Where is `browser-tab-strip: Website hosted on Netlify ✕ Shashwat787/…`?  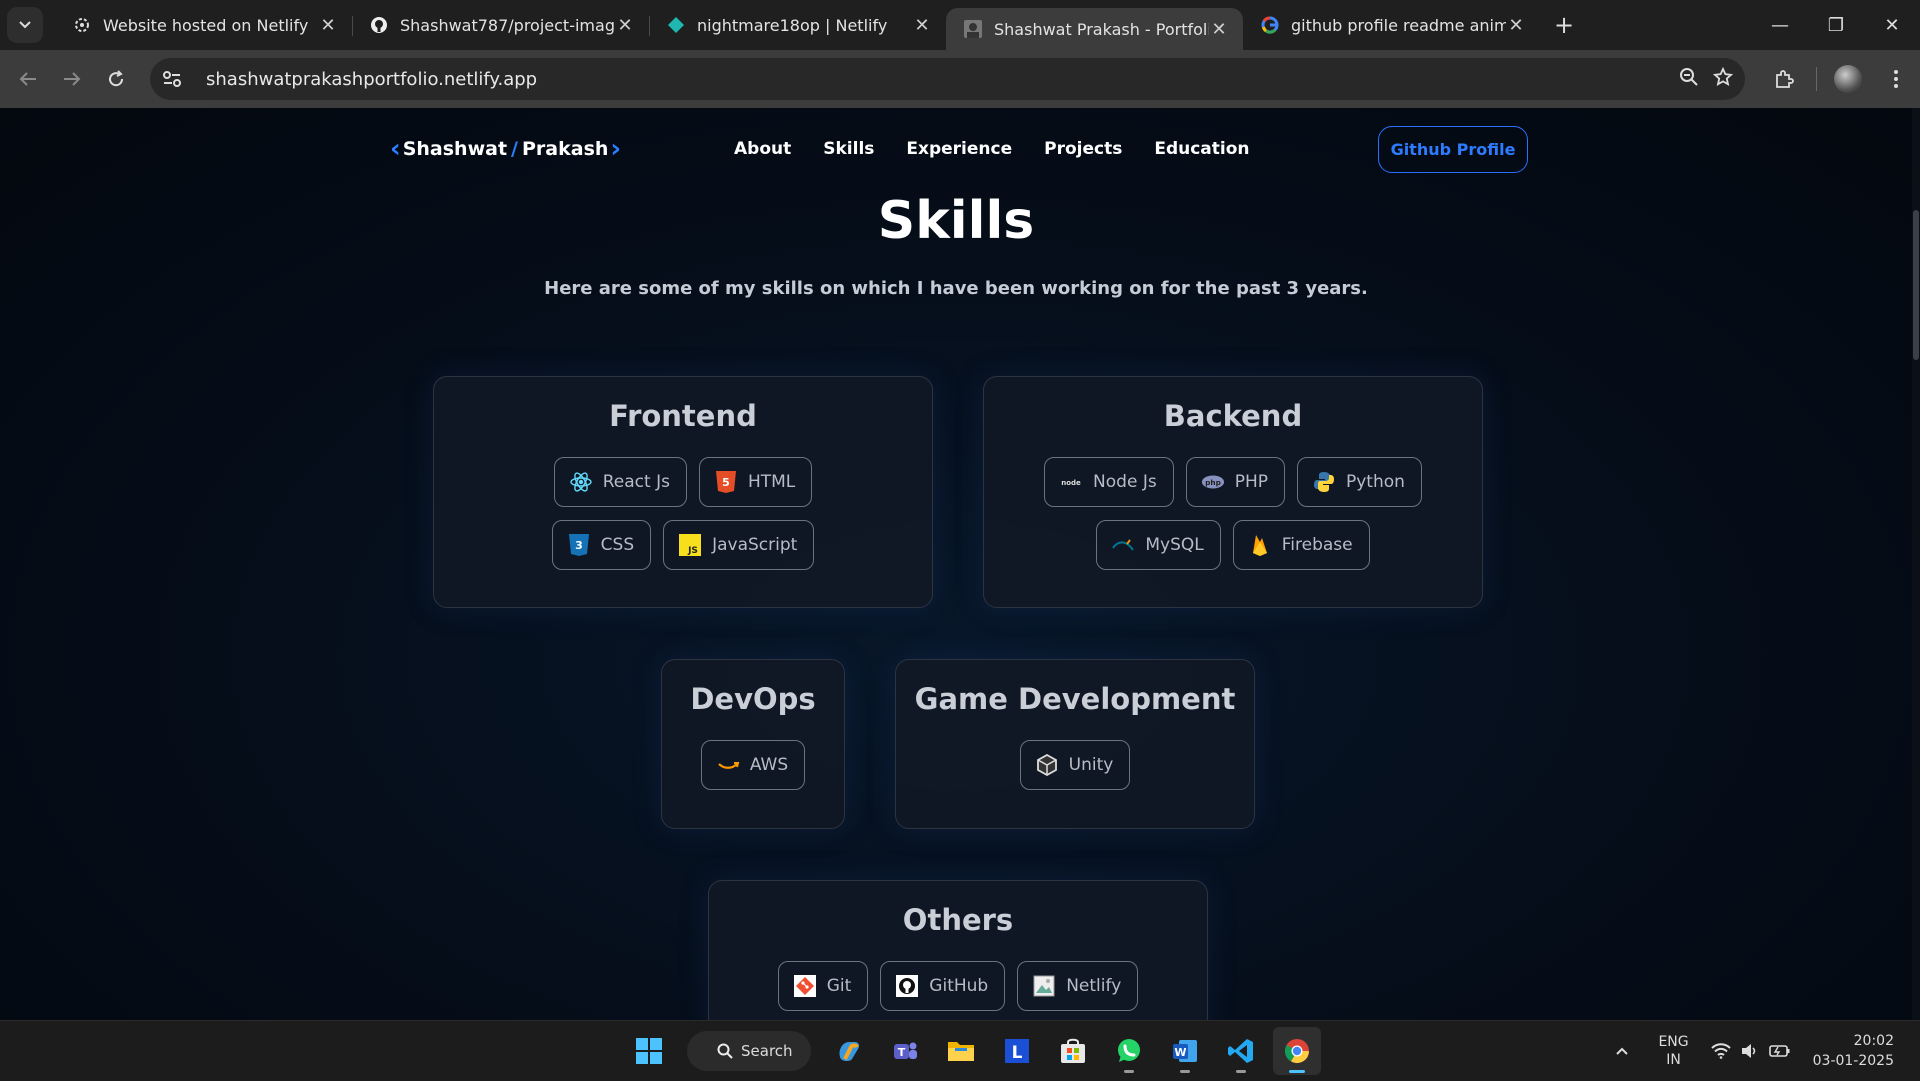
browser-tab-strip: Website hosted on Netlify ✕ Shashwat787/… is located at coordinates (960, 25).